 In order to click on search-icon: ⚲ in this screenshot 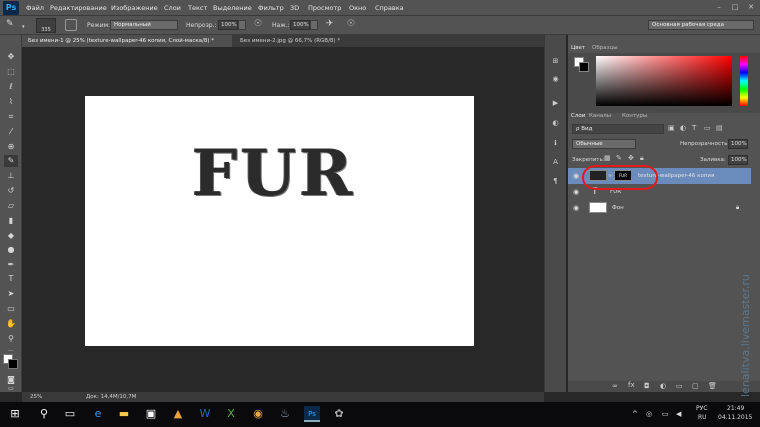, I will do `click(44, 414)`.